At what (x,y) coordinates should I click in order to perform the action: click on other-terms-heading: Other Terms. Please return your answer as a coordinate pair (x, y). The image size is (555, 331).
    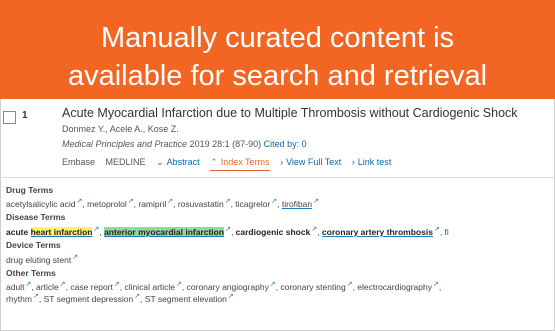
    Looking at the image, I should click on (31, 273).